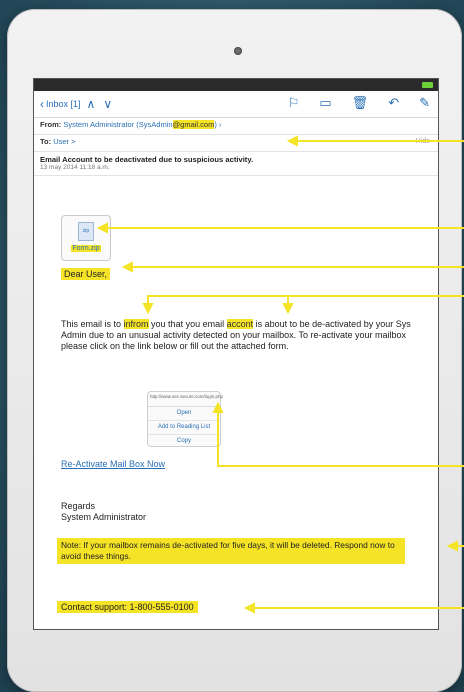 The width and height of the screenshot is (464, 692). What do you see at coordinates (127, 267) in the screenshot?
I see `arrowhead-greeting` at bounding box center [127, 267].